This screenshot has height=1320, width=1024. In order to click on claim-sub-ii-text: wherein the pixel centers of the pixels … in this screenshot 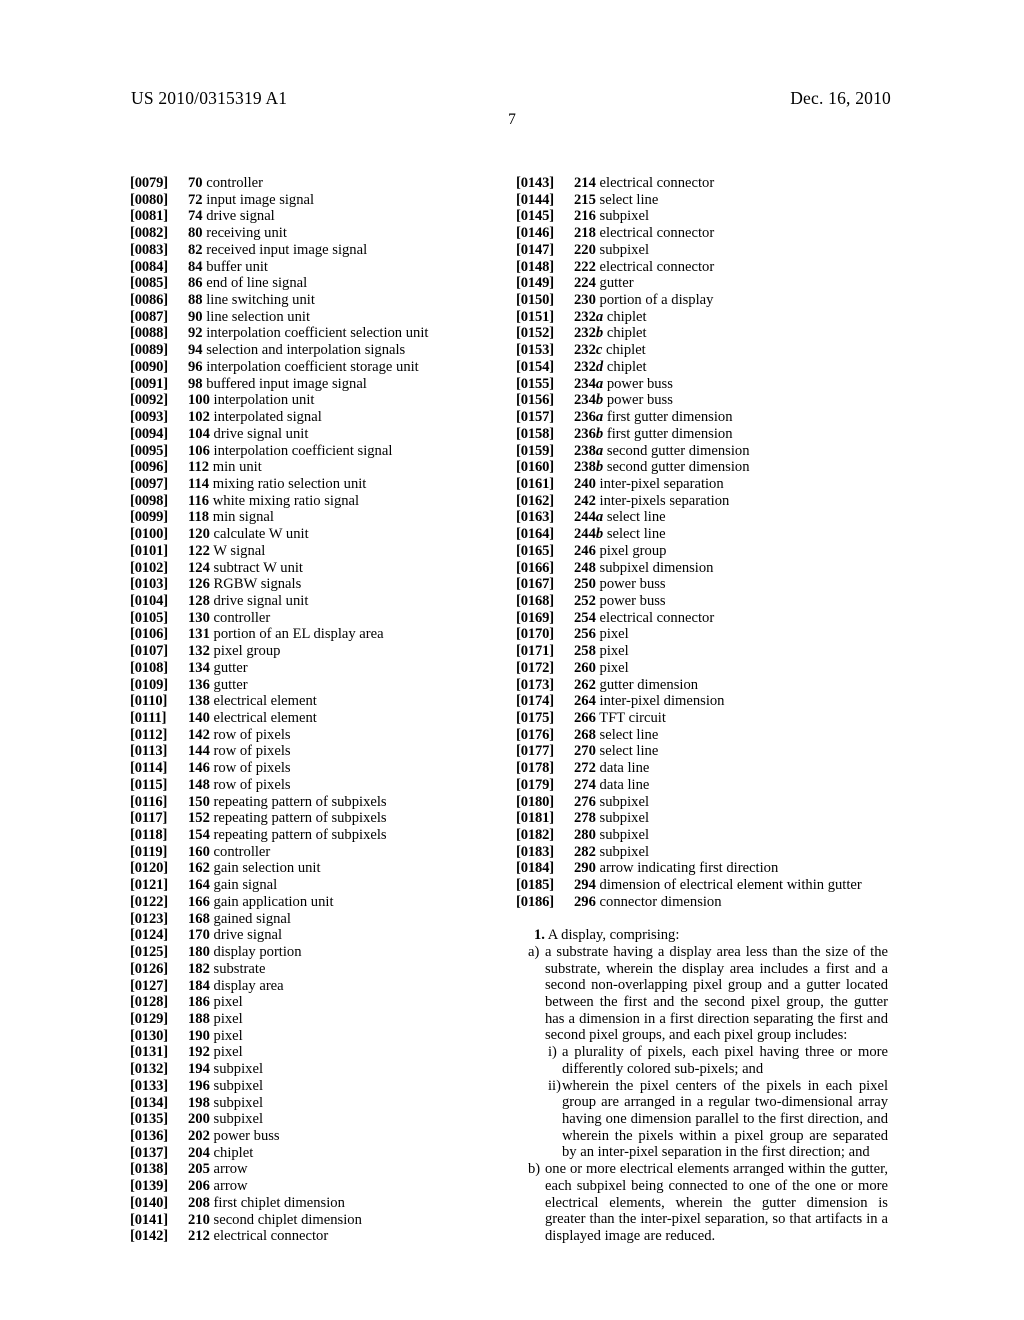, I will do `click(725, 1119)`.